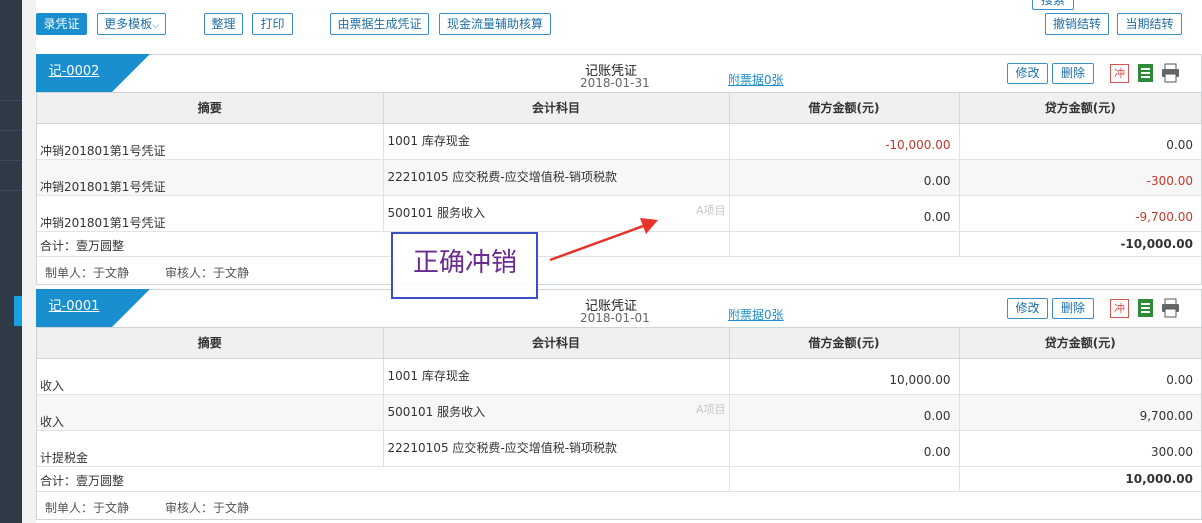  Describe the element at coordinates (1053, 5) in the screenshot. I see `search-button: 搜索` at that location.